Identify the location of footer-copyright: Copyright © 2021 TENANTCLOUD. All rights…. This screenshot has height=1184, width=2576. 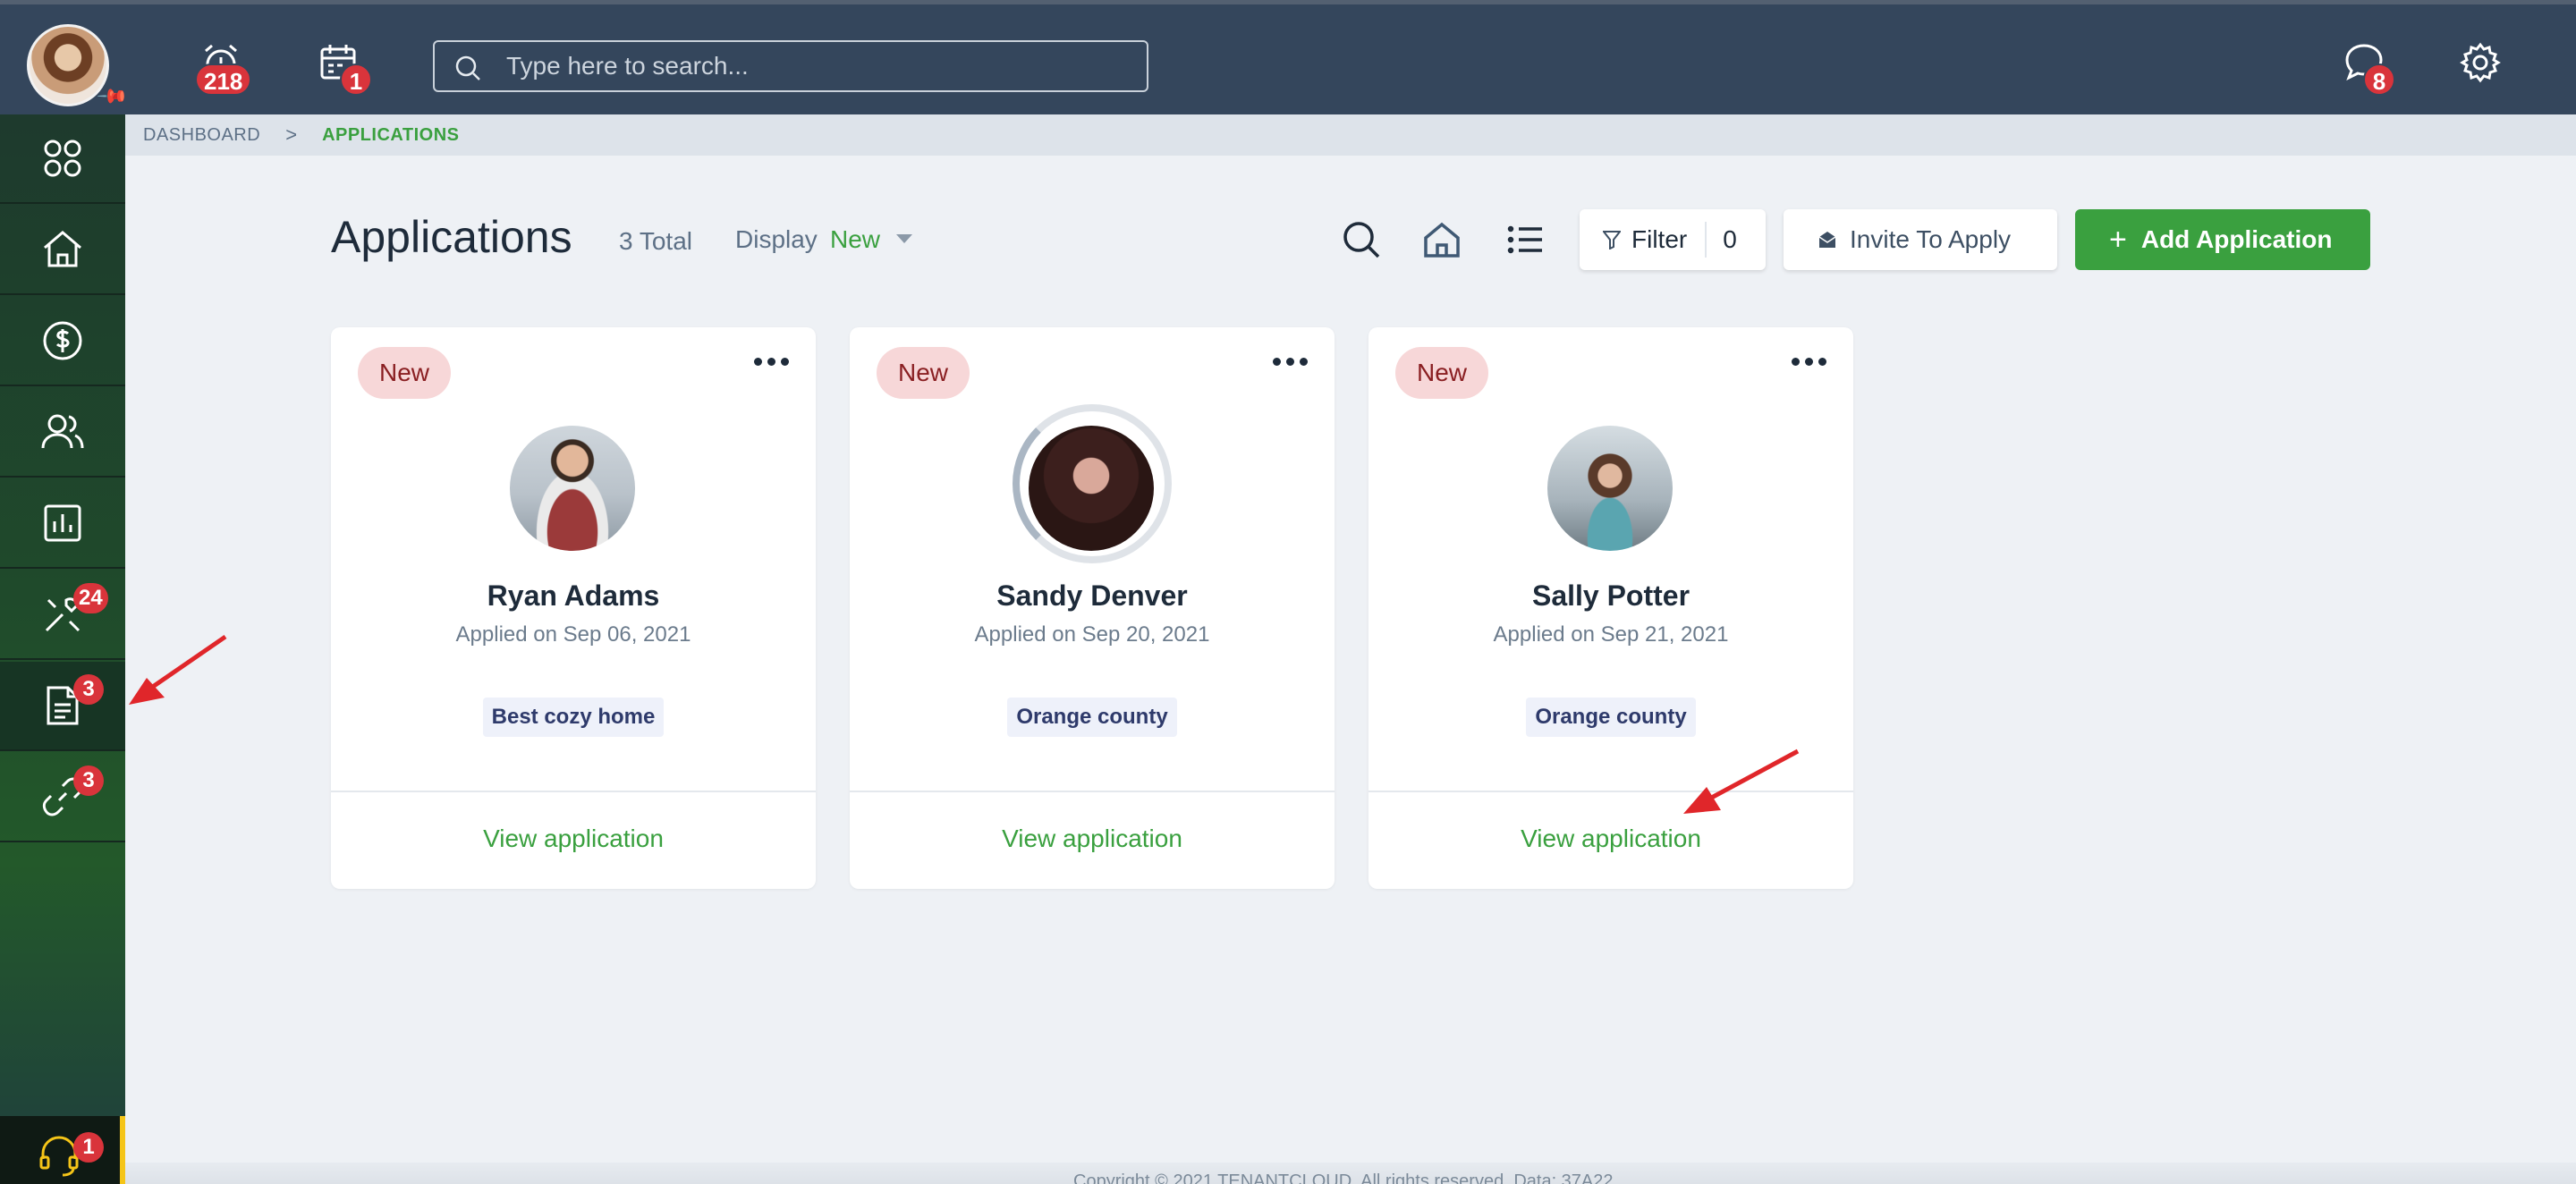
(1343, 1177).